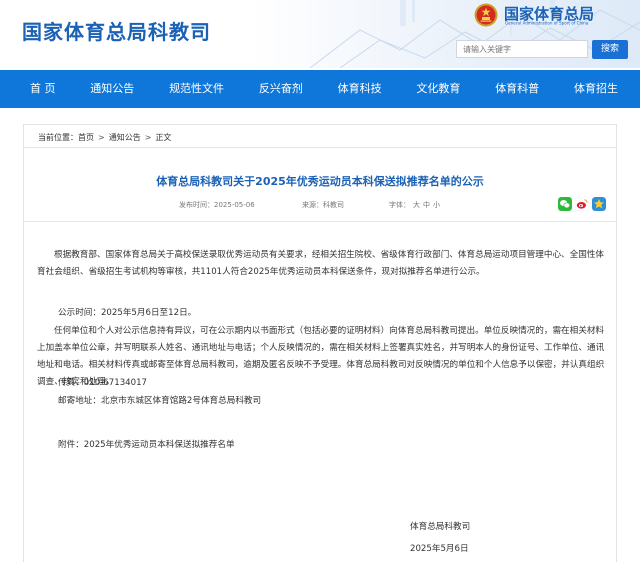 The width and height of the screenshot is (640, 562). I want to click on brand-english-name: General Administration of Sport of China, so click(547, 23).